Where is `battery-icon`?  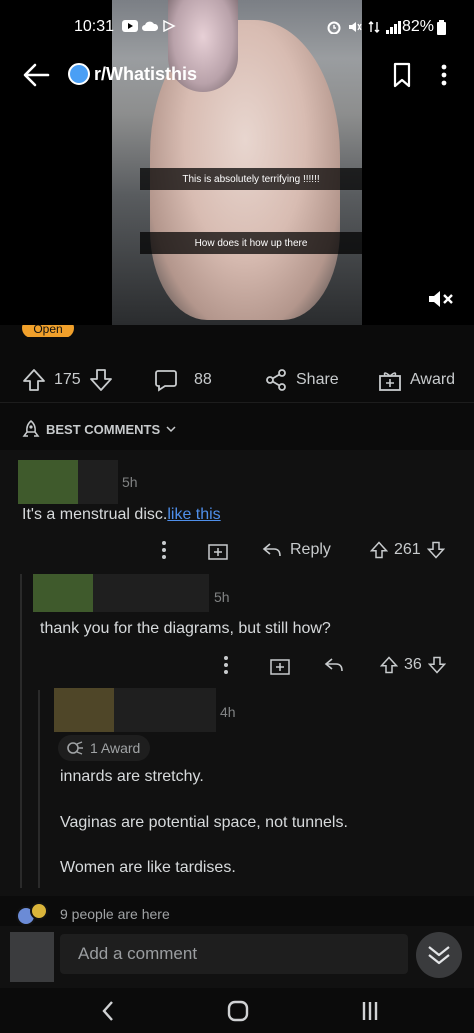 battery-icon is located at coordinates (441, 27).